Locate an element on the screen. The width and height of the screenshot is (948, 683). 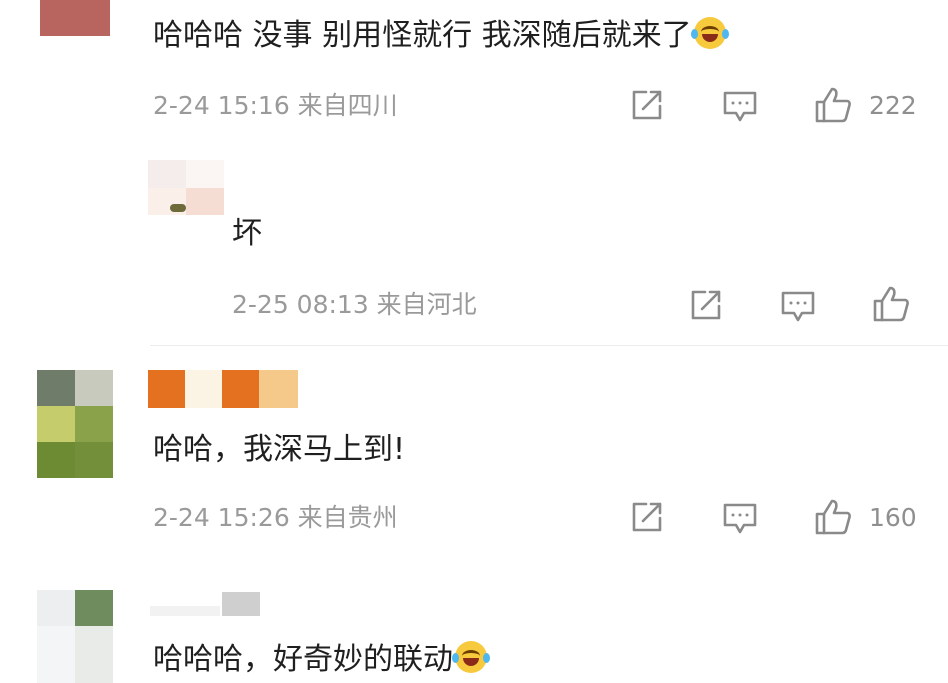
comment-text: 哈哈哈 没事 别用怪就行 我深随后就来了 is located at coordinates (441, 36).